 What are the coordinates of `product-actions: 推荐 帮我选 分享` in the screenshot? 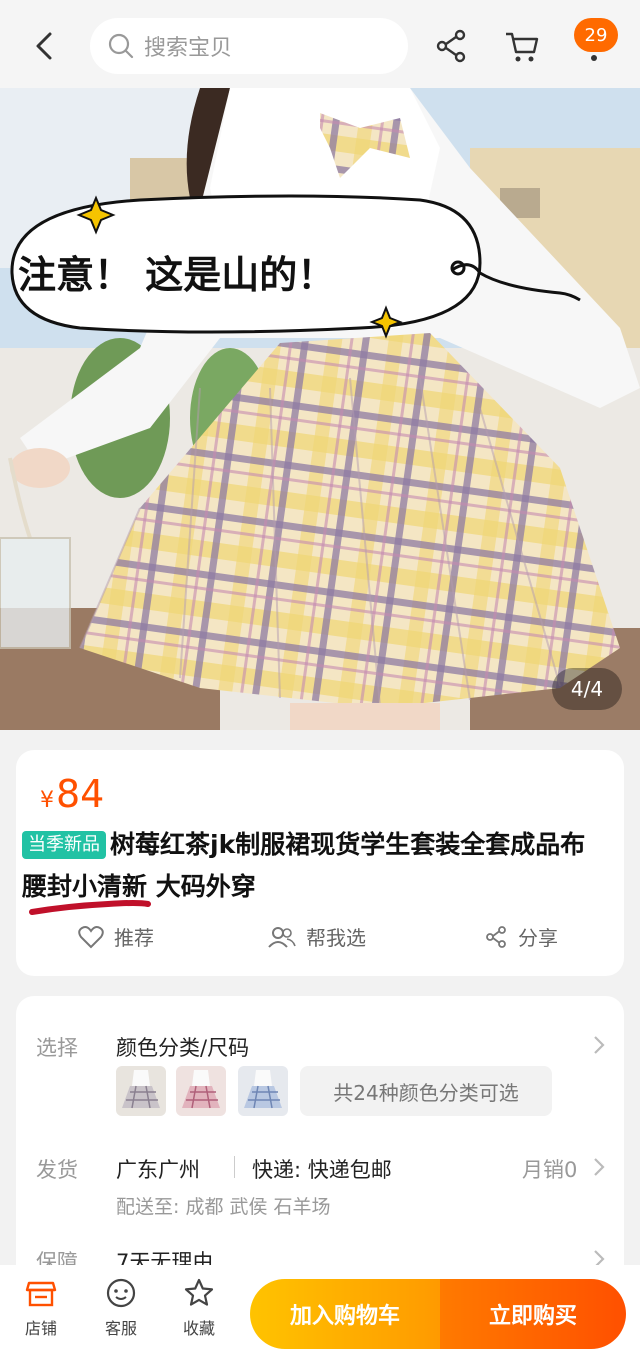 It's located at (320, 942).